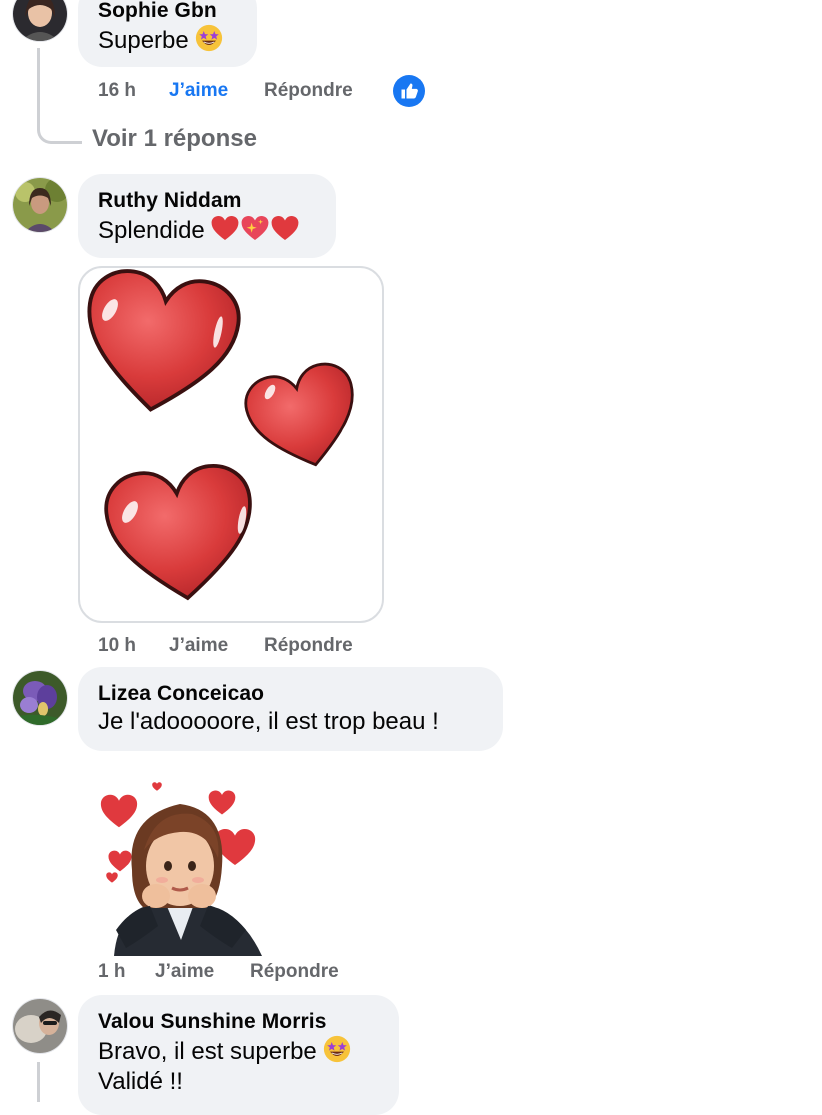 Image resolution: width=822 pixels, height=1115 pixels. Describe the element at coordinates (255, 228) in the screenshot. I see `sparkling-heart-emoji` at that location.